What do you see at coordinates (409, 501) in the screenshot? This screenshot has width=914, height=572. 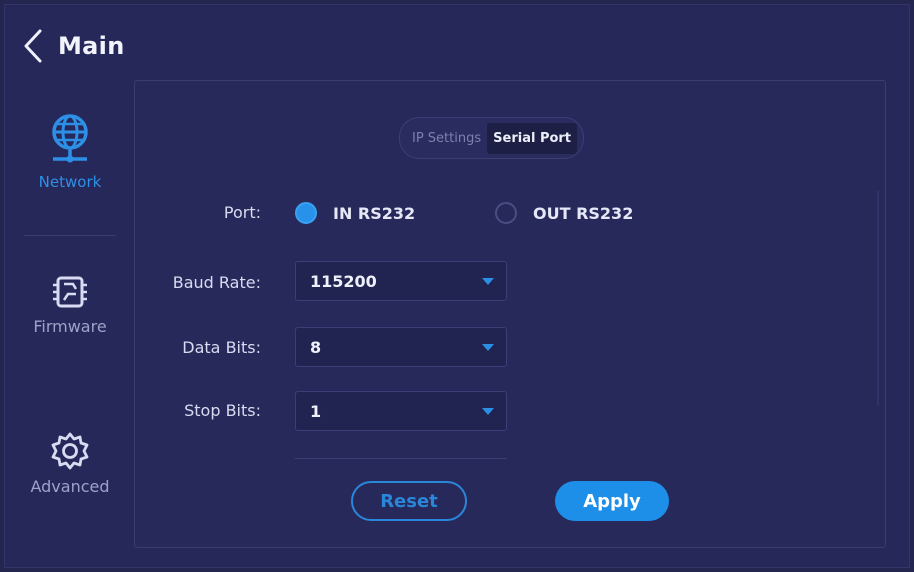 I see `reset-button: Reset` at bounding box center [409, 501].